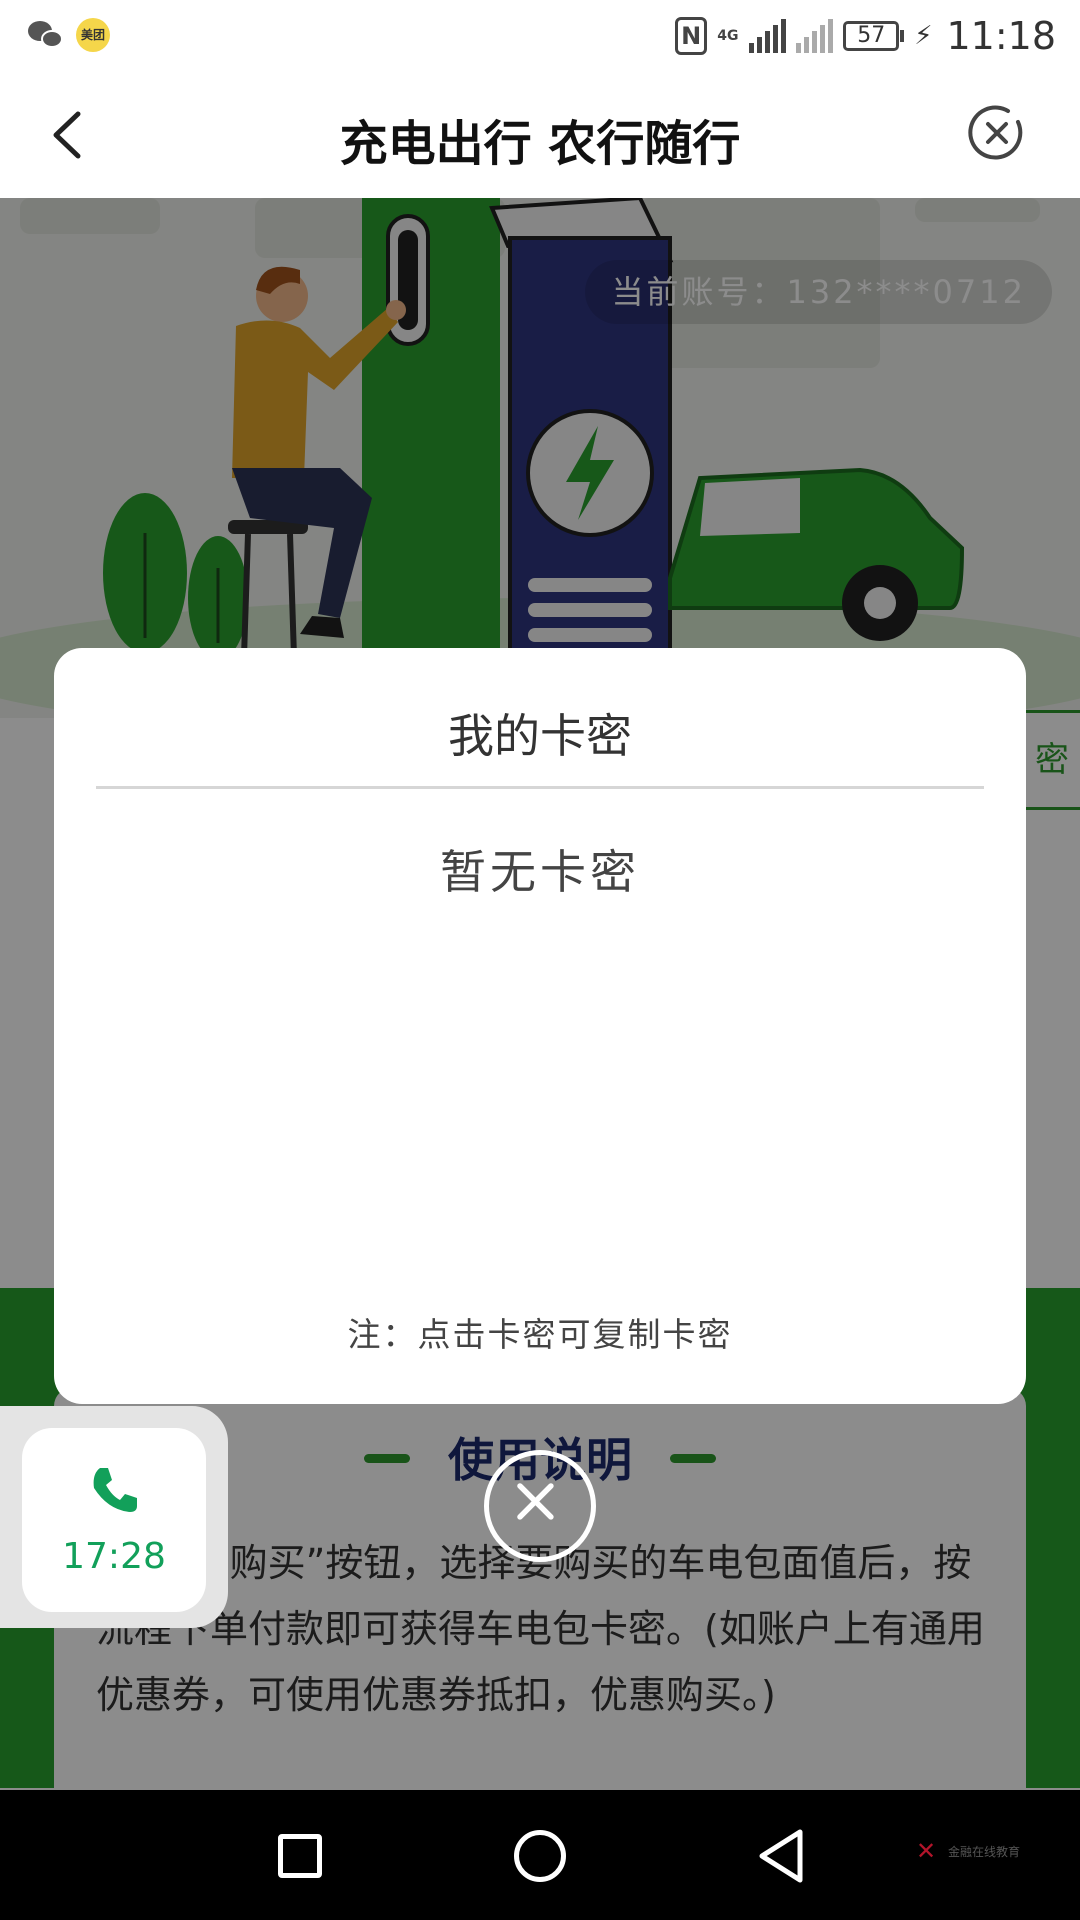 The image size is (1080, 1920). Describe the element at coordinates (768, 36) in the screenshot. I see `signal-icon` at that location.